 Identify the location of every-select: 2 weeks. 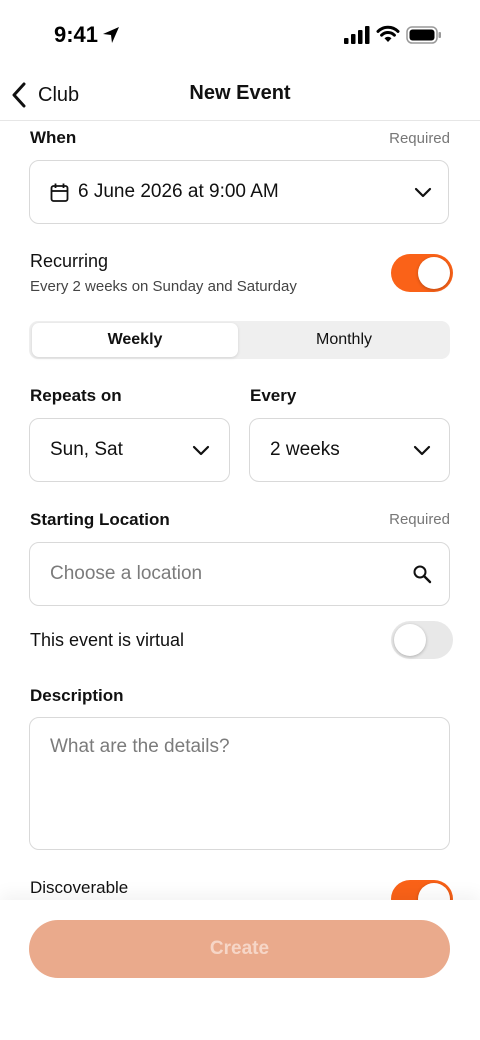
(349, 450).